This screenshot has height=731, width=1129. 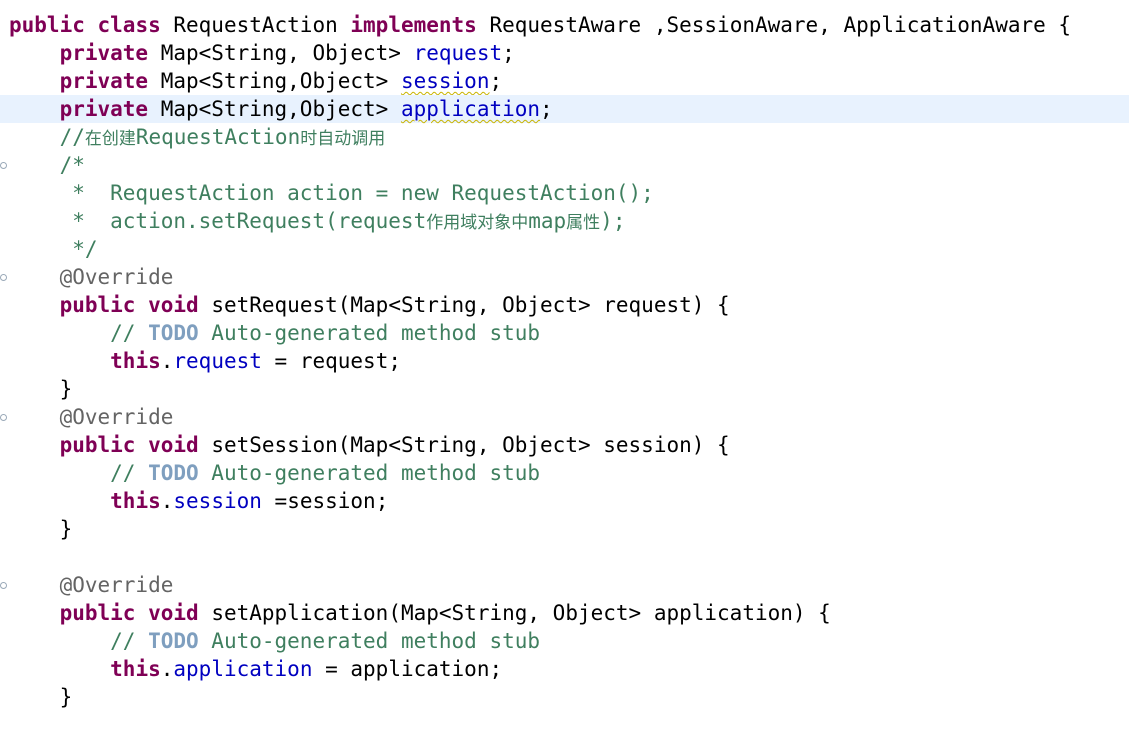 What do you see at coordinates (564, 109) in the screenshot?
I see `code-line-current: private Map<String,Object> application;` at bounding box center [564, 109].